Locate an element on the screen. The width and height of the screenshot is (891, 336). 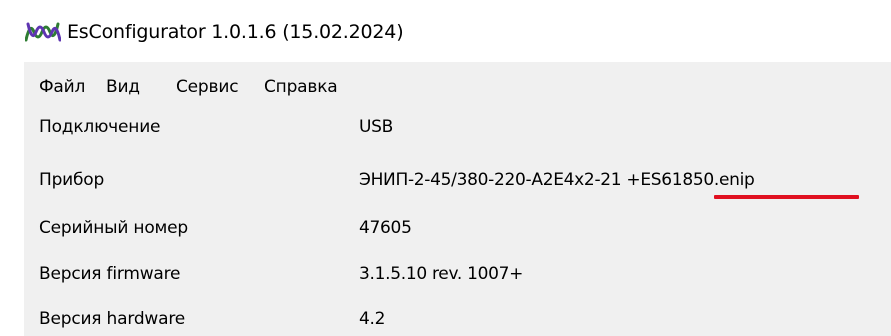
info-row-firmware: Версия firmware 3.1.5.10 rev. 1007+ is located at coordinates (457, 275).